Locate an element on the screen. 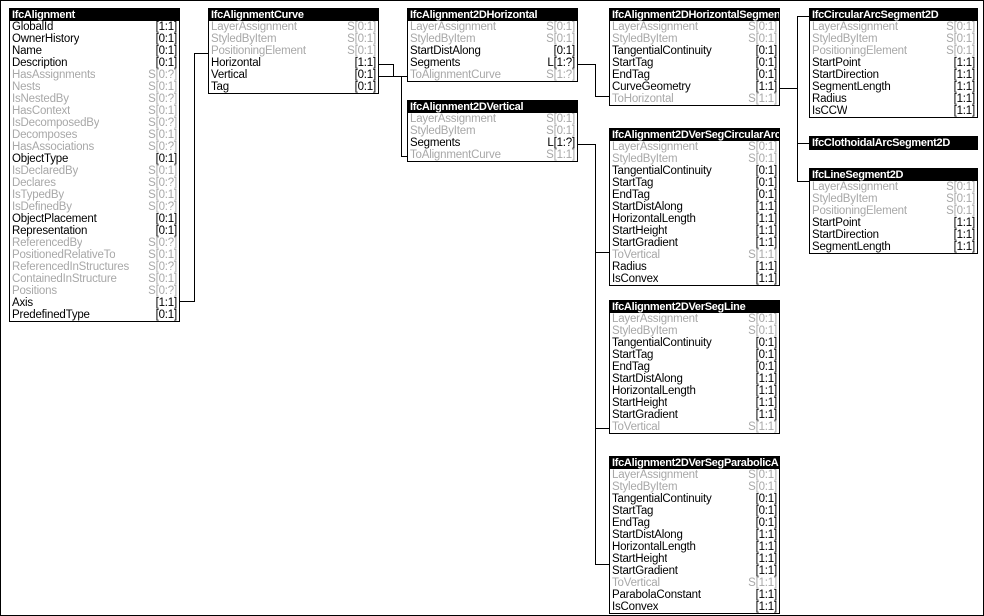  attribute-row: IsCCW [1:1] is located at coordinates (893, 111).